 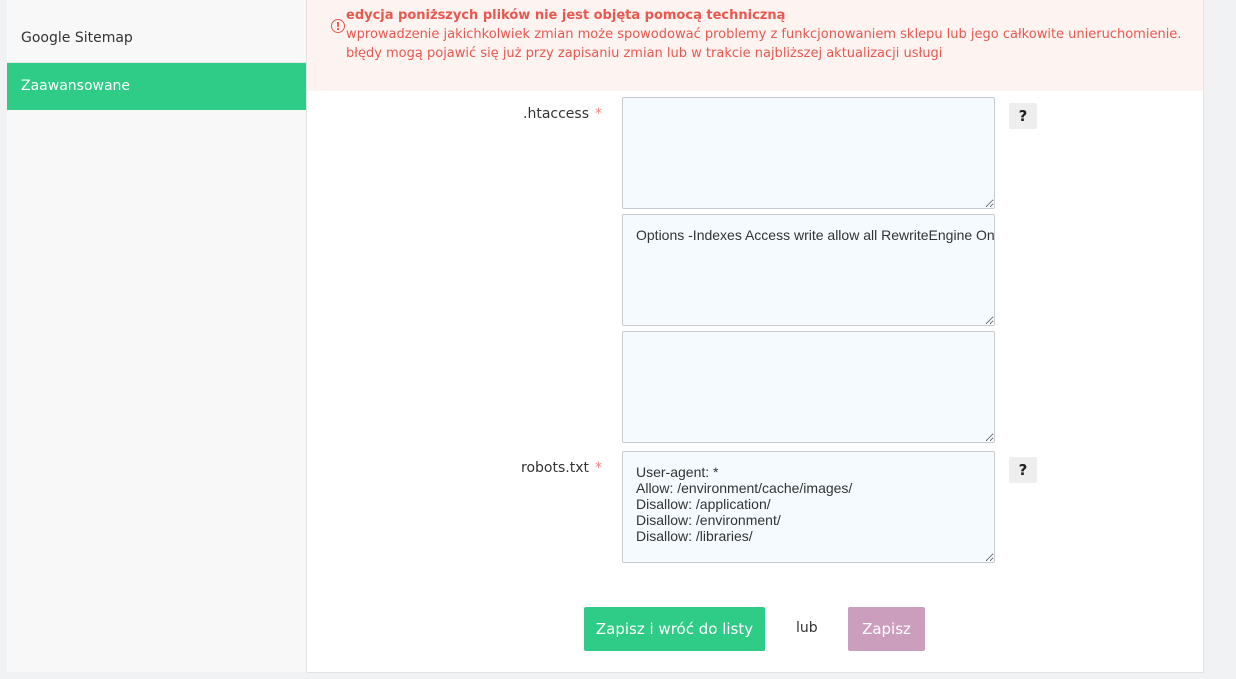 What do you see at coordinates (1023, 470) in the screenshot?
I see `robots-help-button: ?` at bounding box center [1023, 470].